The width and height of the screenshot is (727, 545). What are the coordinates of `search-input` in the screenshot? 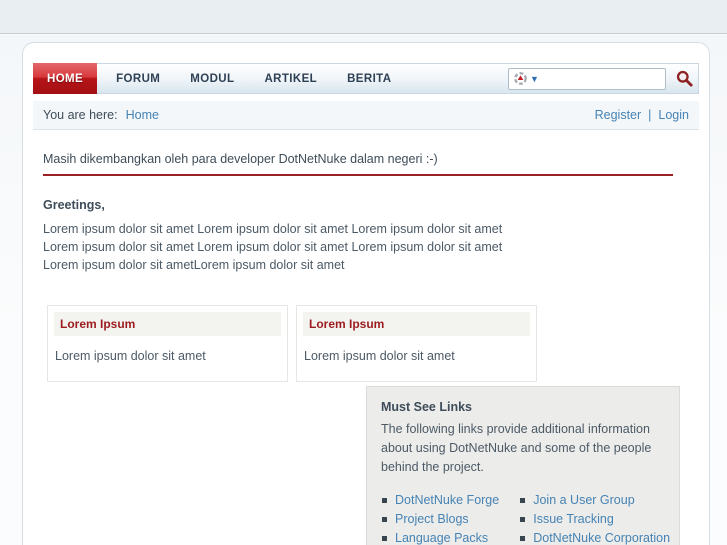 It's located at (599, 78).